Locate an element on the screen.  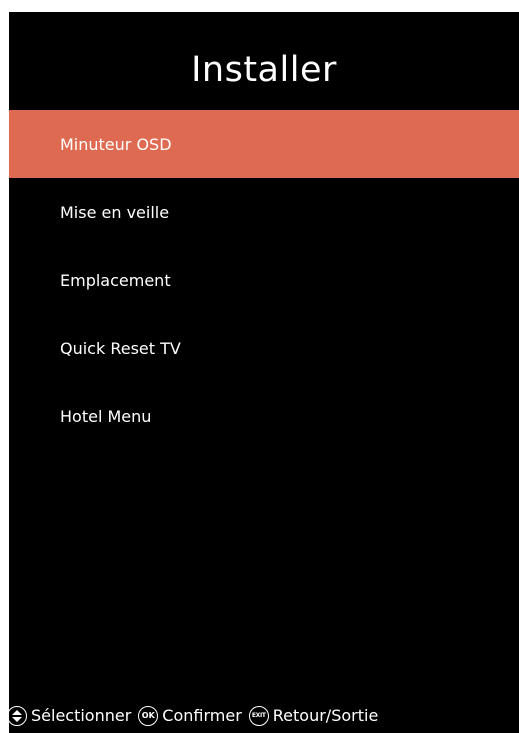
menu-item-label: Hotel Menu is located at coordinates (106, 416).